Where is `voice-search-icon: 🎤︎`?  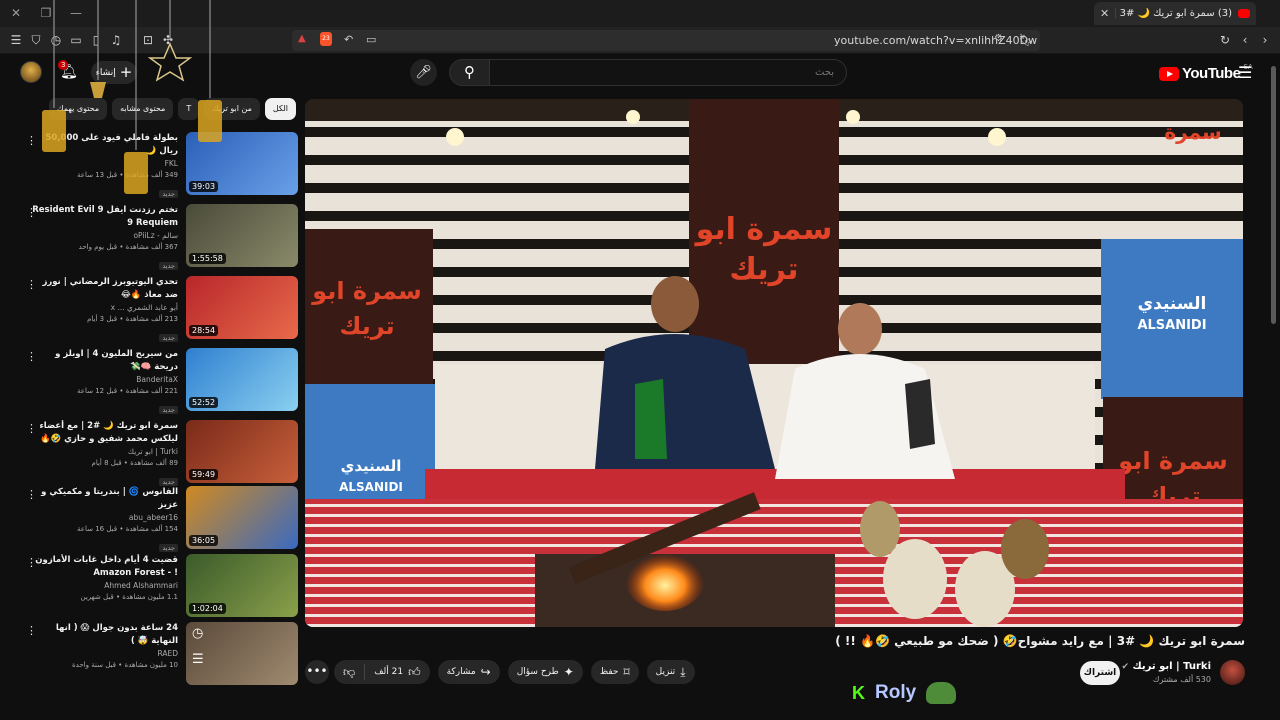 voice-search-icon: 🎤︎ is located at coordinates (423, 72).